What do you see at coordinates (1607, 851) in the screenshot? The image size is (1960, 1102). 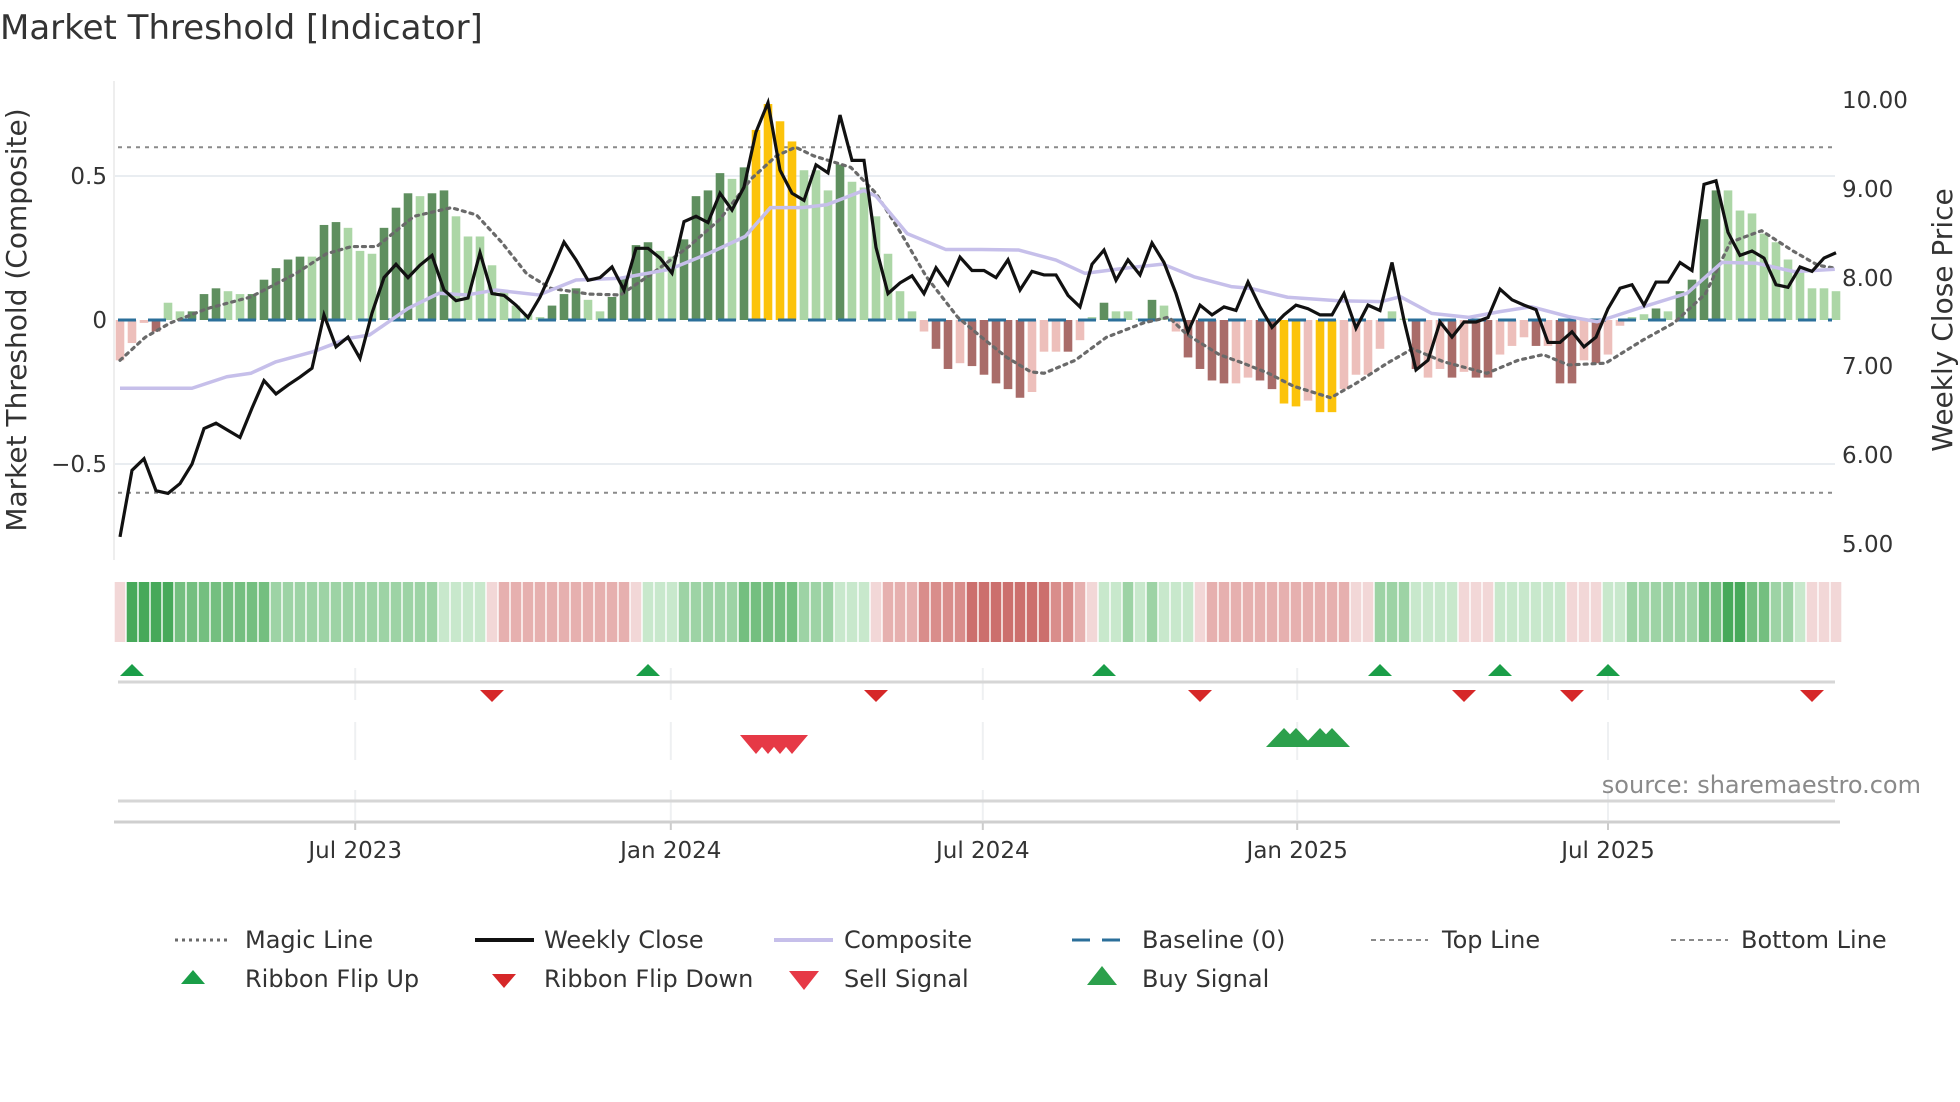 I see `x-tick-label: Jul 2025` at bounding box center [1607, 851].